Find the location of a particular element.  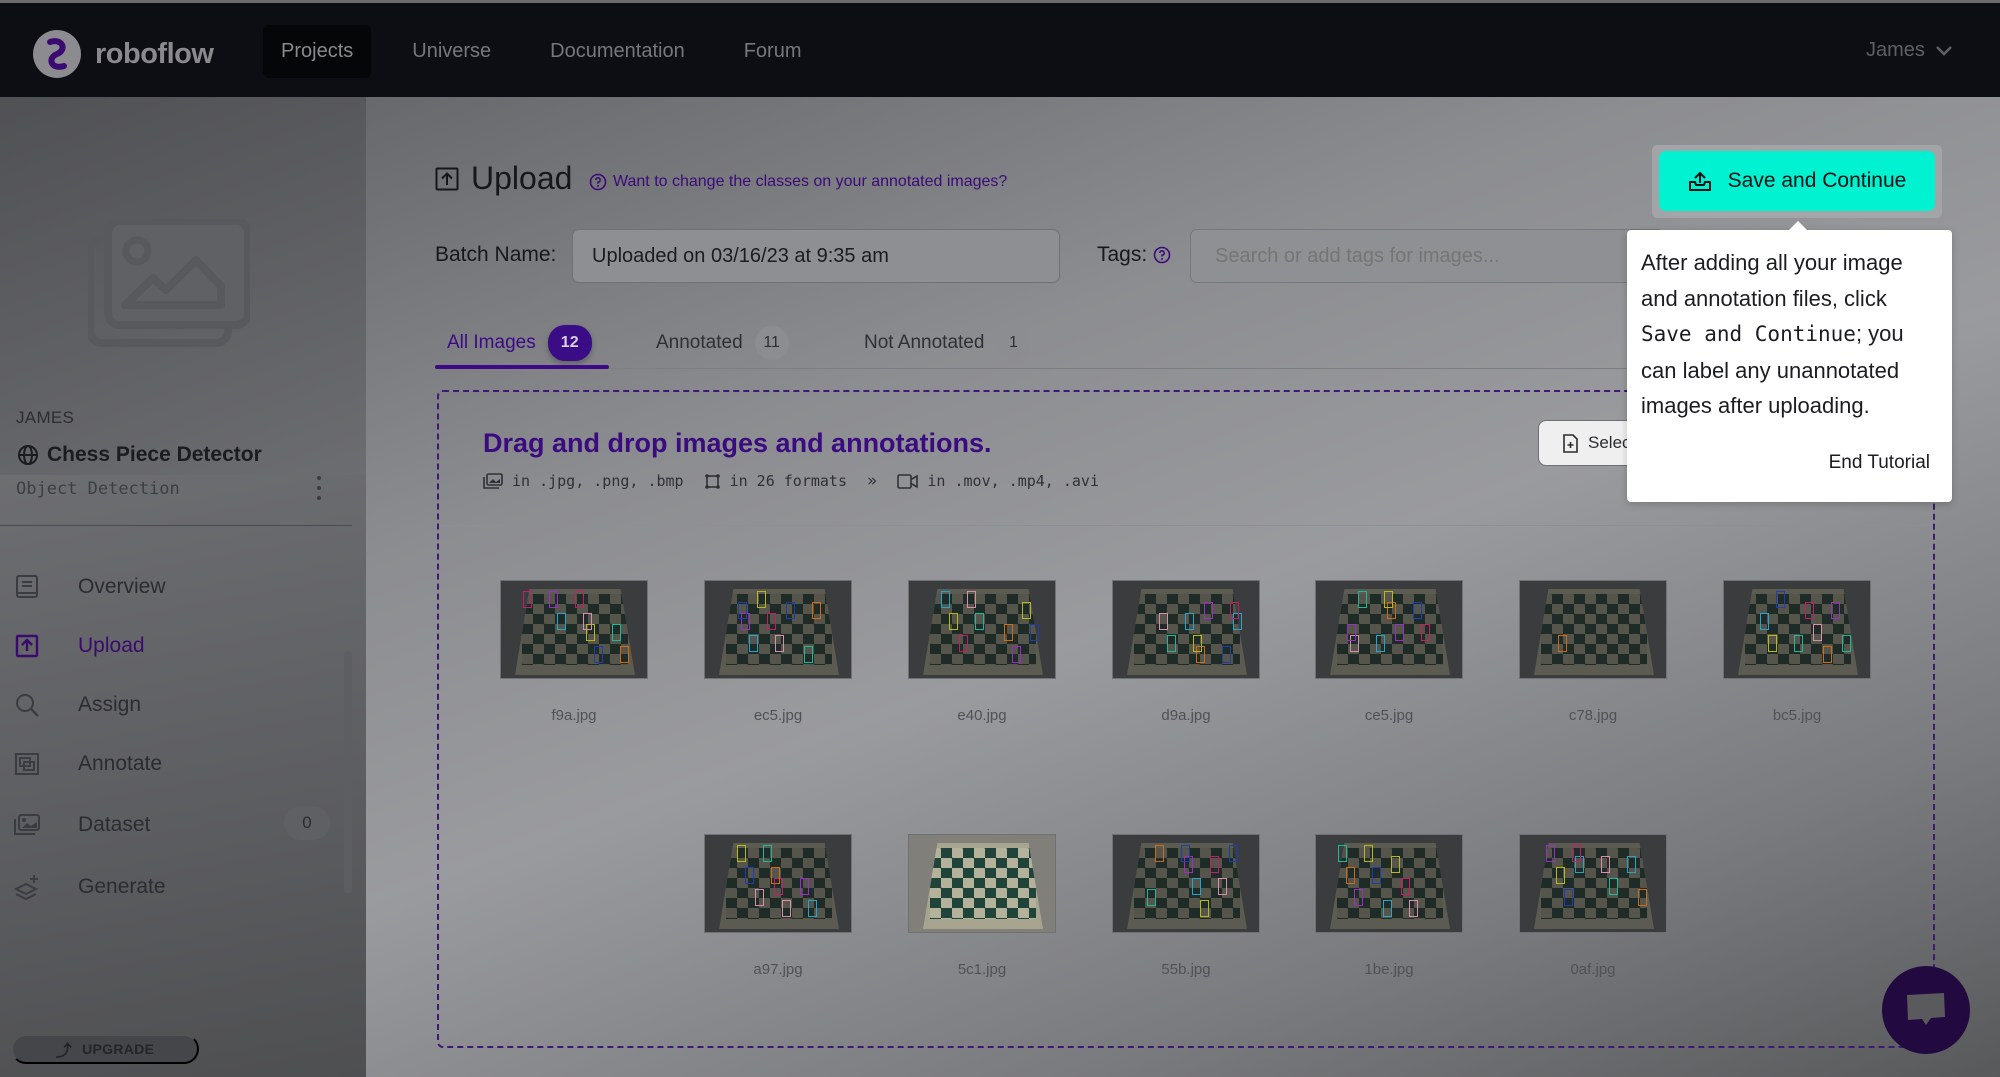

image-thumbnail: 1be.jpg is located at coordinates (1389, 906).